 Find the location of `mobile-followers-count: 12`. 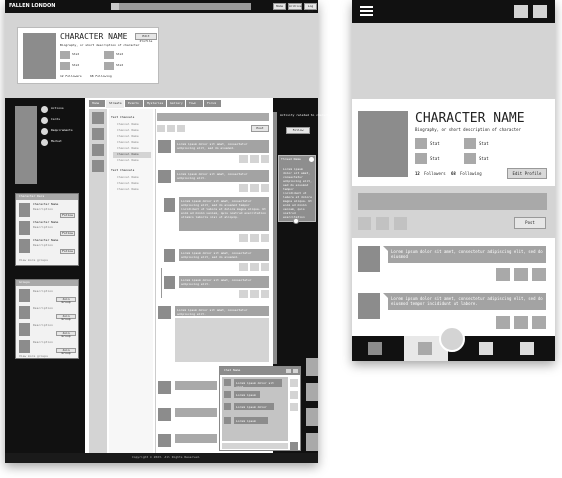

mobile-followers-count: 12 is located at coordinates (417, 174).